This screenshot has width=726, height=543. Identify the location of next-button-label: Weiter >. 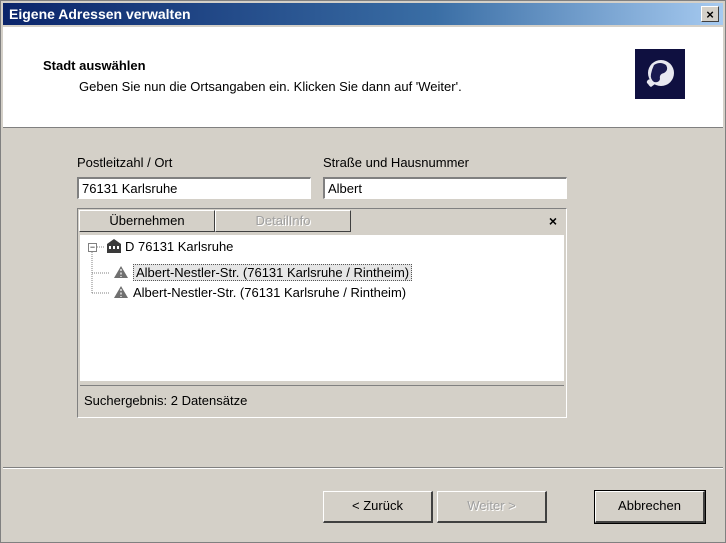
(491, 505).